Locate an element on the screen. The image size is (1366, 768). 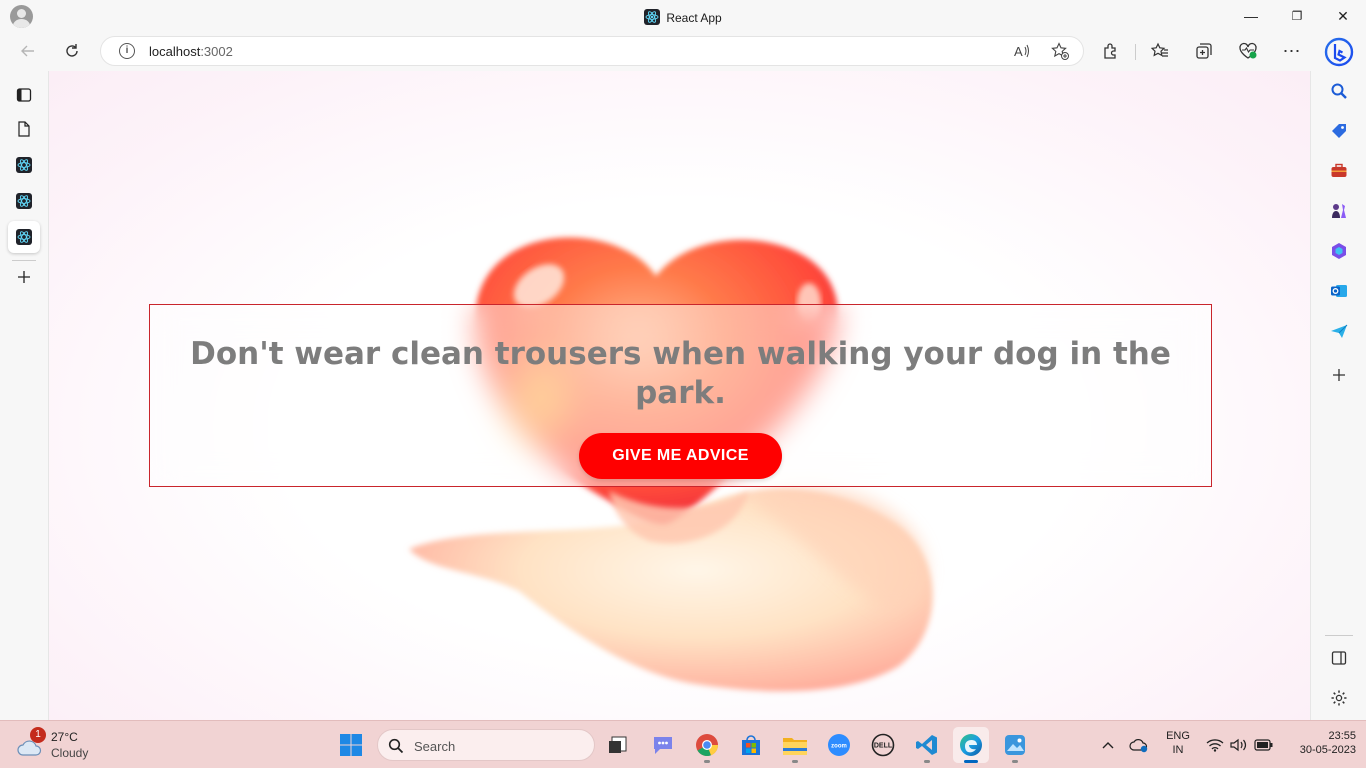
onedrive-sync-icon is located at coordinates (1139, 745).